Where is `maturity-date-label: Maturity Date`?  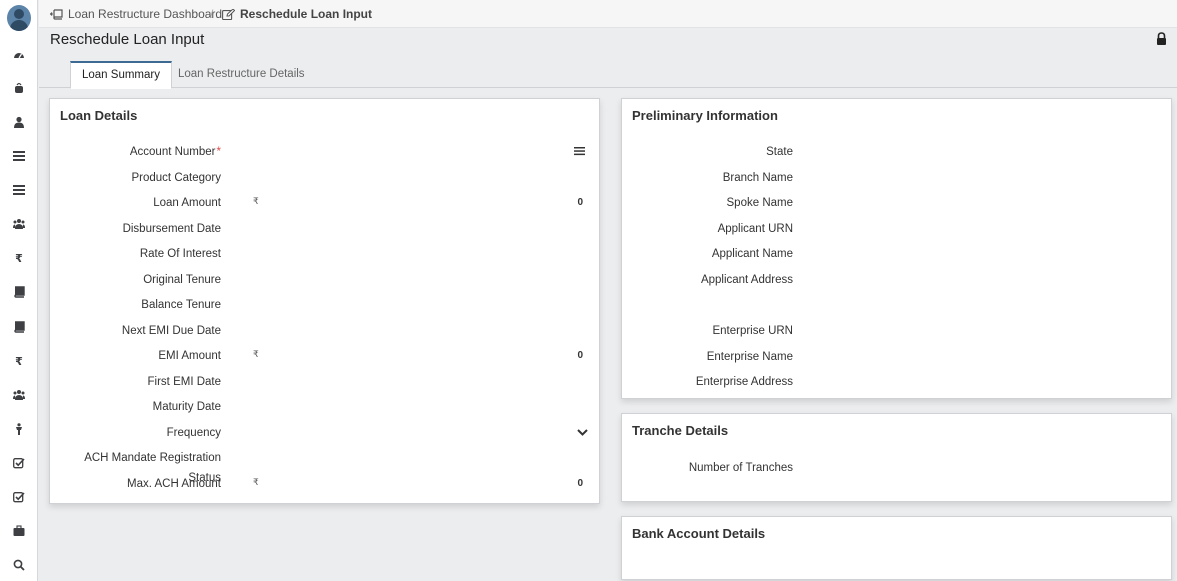
maturity-date-label: Maturity Date is located at coordinates (186, 407).